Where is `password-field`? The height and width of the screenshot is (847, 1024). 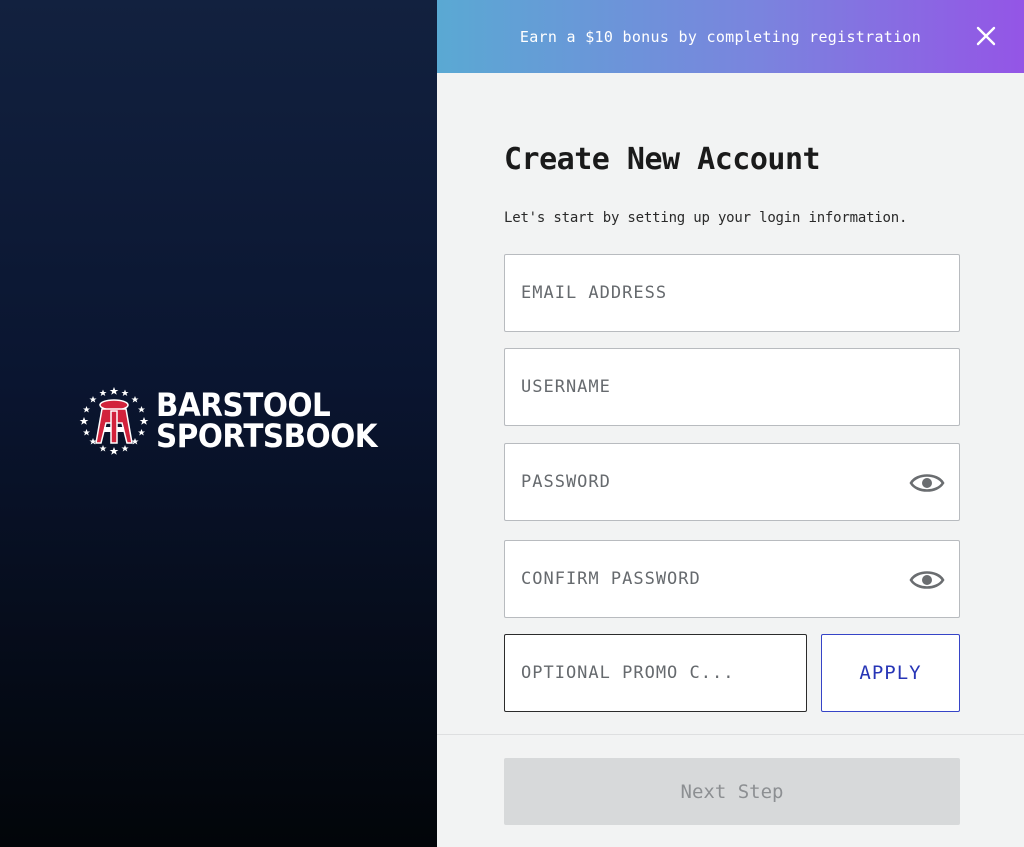 password-field is located at coordinates (732, 482).